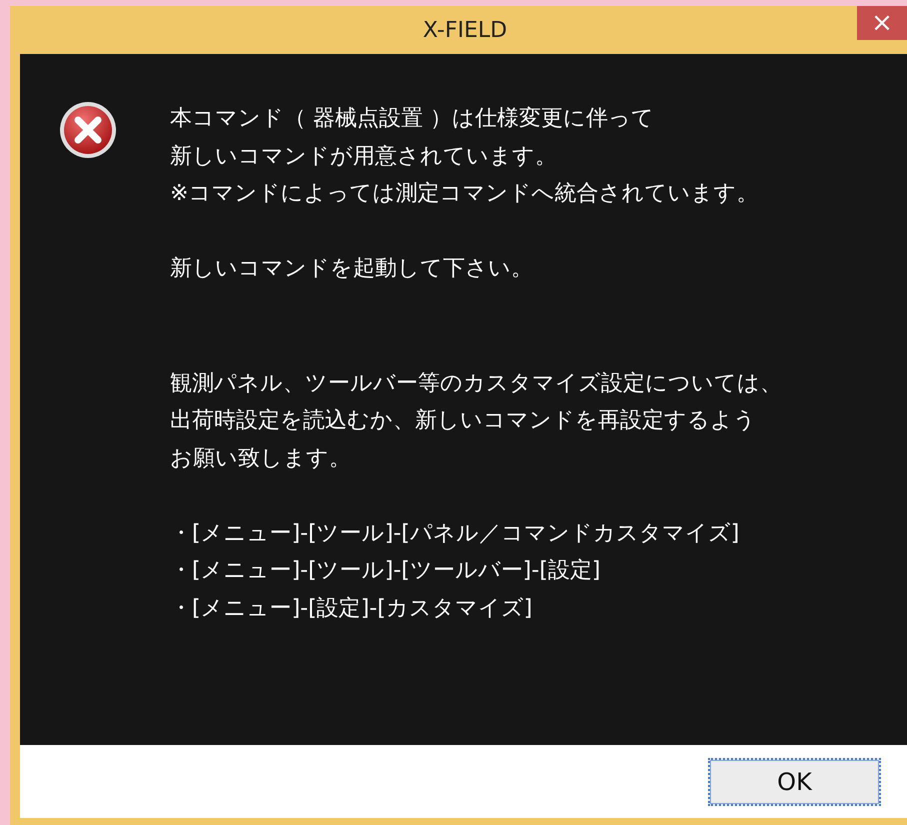 Image resolution: width=907 pixels, height=825 pixels. What do you see at coordinates (794, 782) in the screenshot?
I see `ok-button: OK` at bounding box center [794, 782].